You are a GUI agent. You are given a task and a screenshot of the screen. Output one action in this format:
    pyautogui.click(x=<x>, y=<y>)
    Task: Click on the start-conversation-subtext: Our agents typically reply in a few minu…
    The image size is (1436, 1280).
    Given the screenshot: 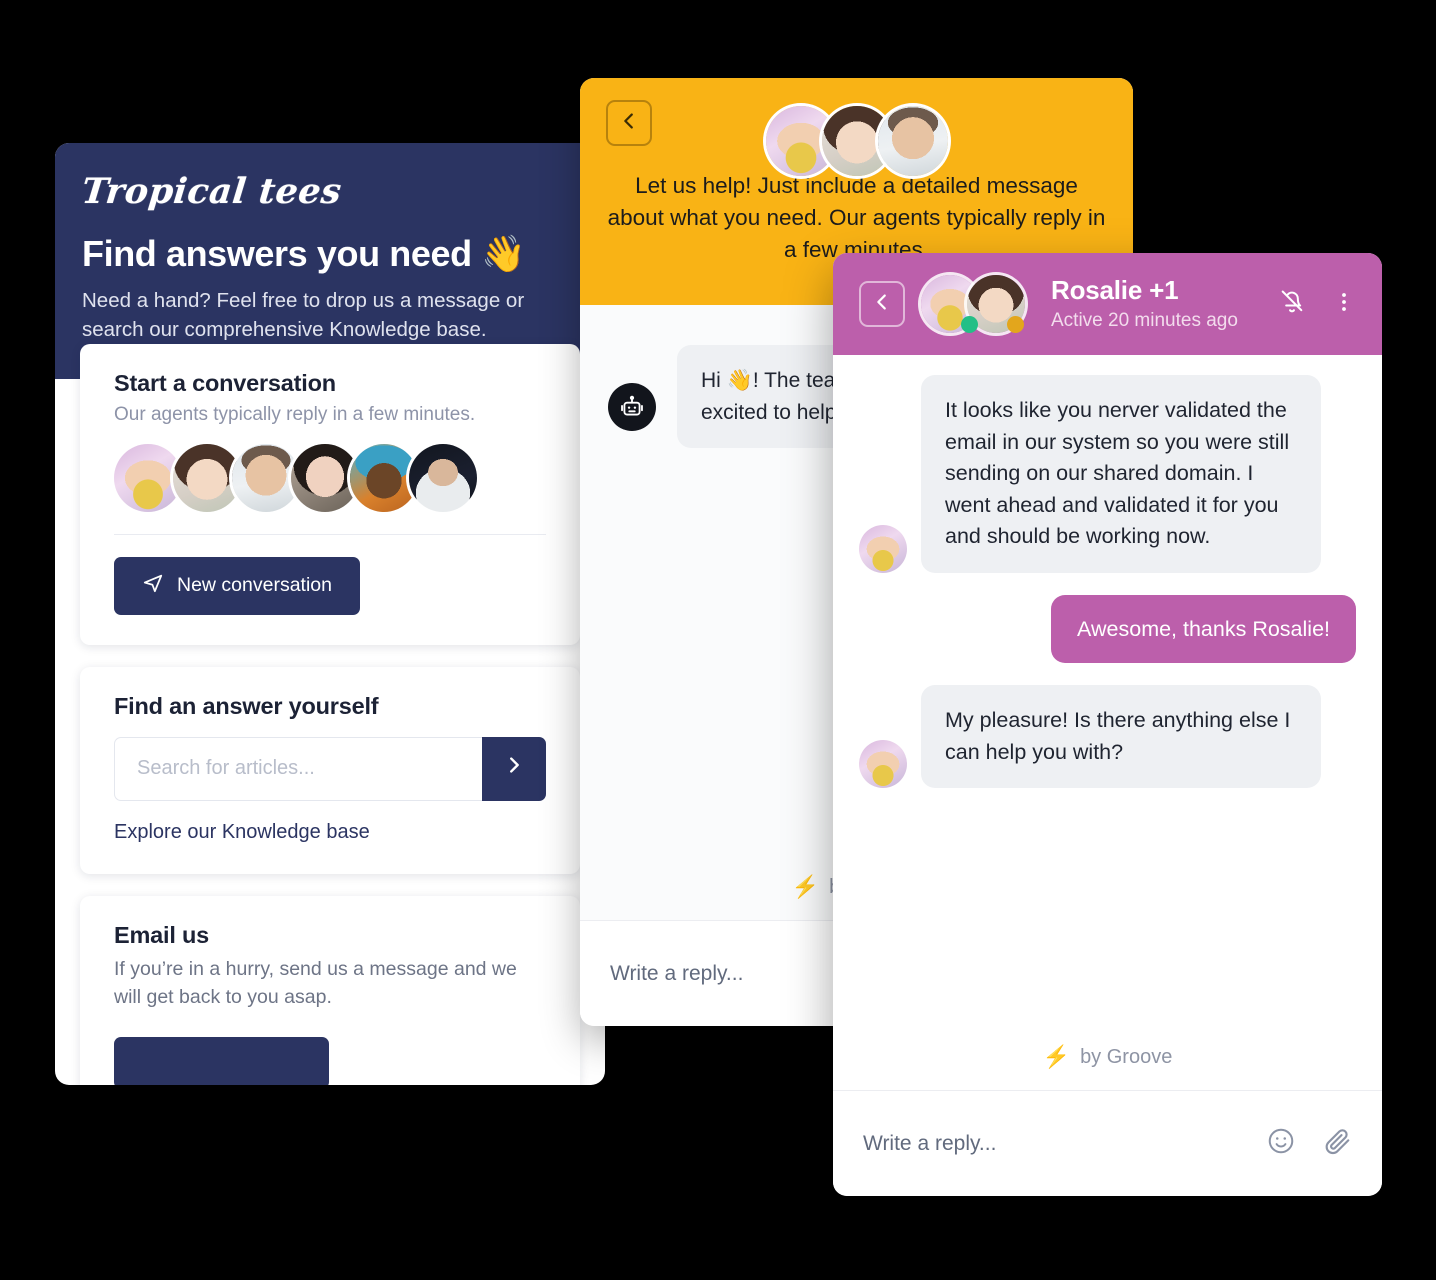 What is the action you would take?
    pyautogui.click(x=295, y=414)
    